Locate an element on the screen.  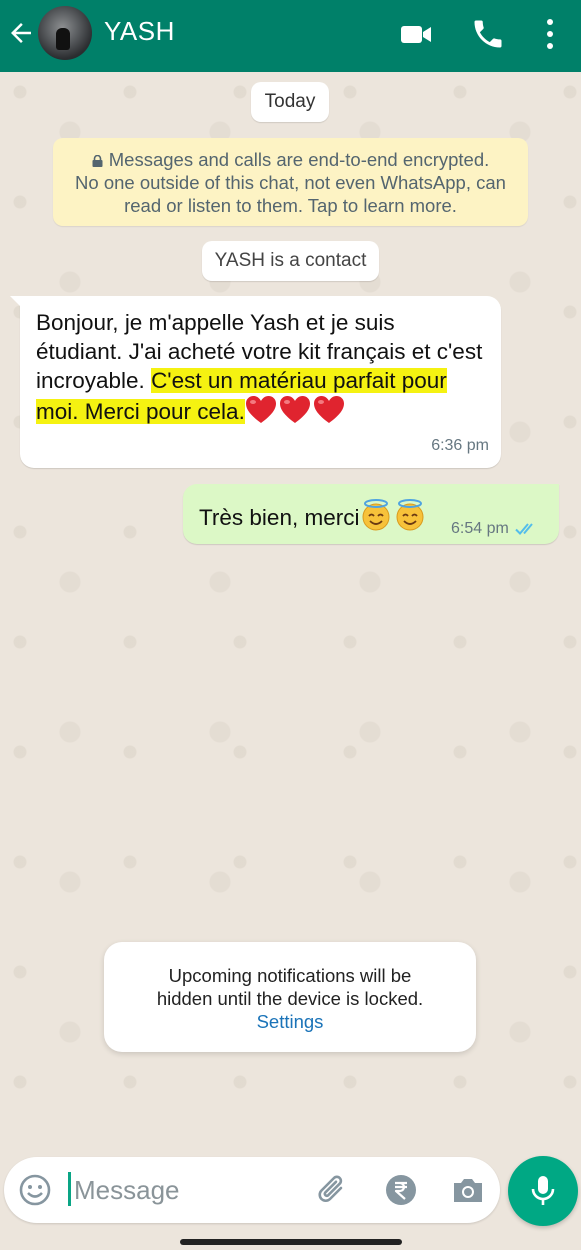
video-call-icon is located at coordinates (416, 34).